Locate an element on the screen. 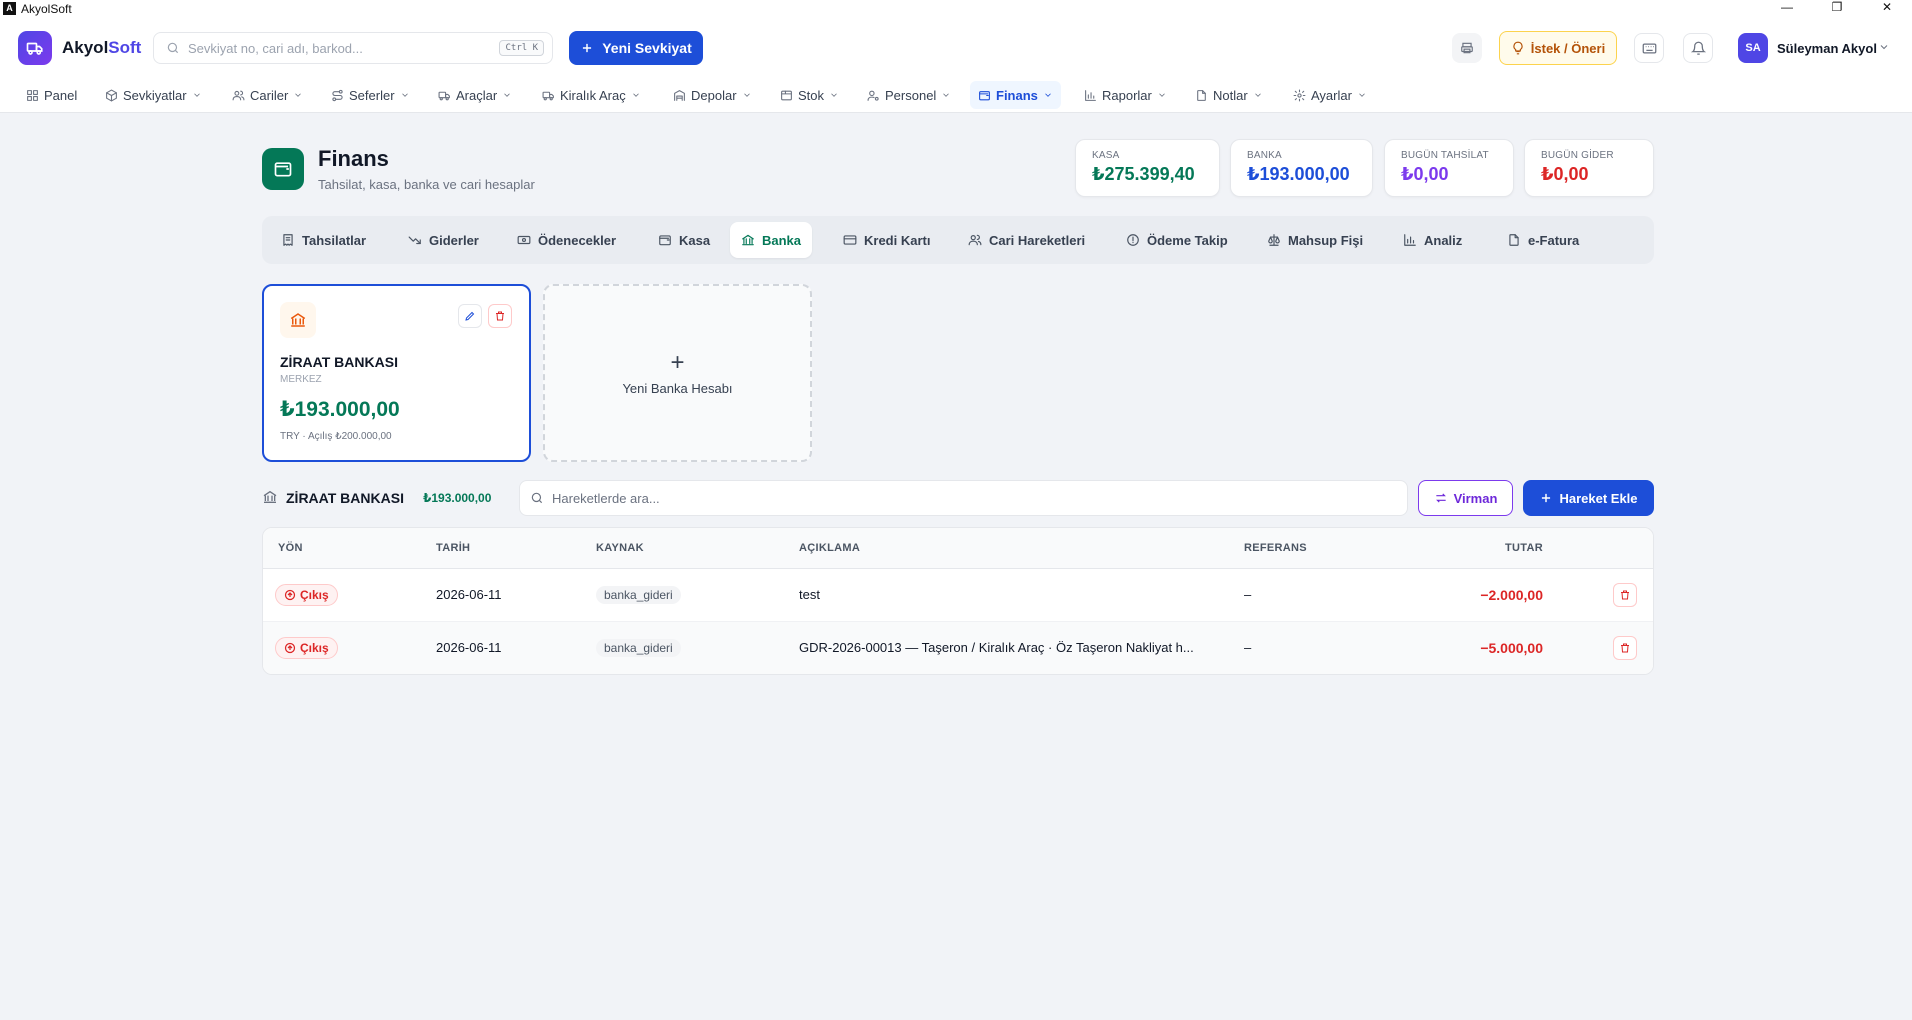 This screenshot has height=1020, width=1912. page-title: Finans is located at coordinates (353, 158).